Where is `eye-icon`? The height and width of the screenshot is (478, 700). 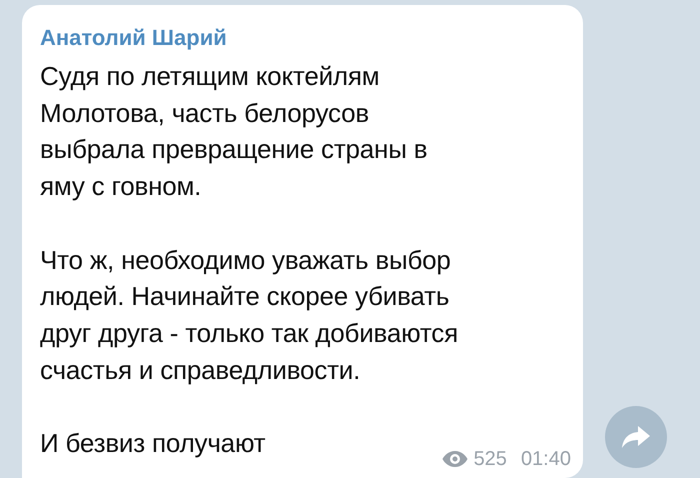
eye-icon is located at coordinates (455, 459).